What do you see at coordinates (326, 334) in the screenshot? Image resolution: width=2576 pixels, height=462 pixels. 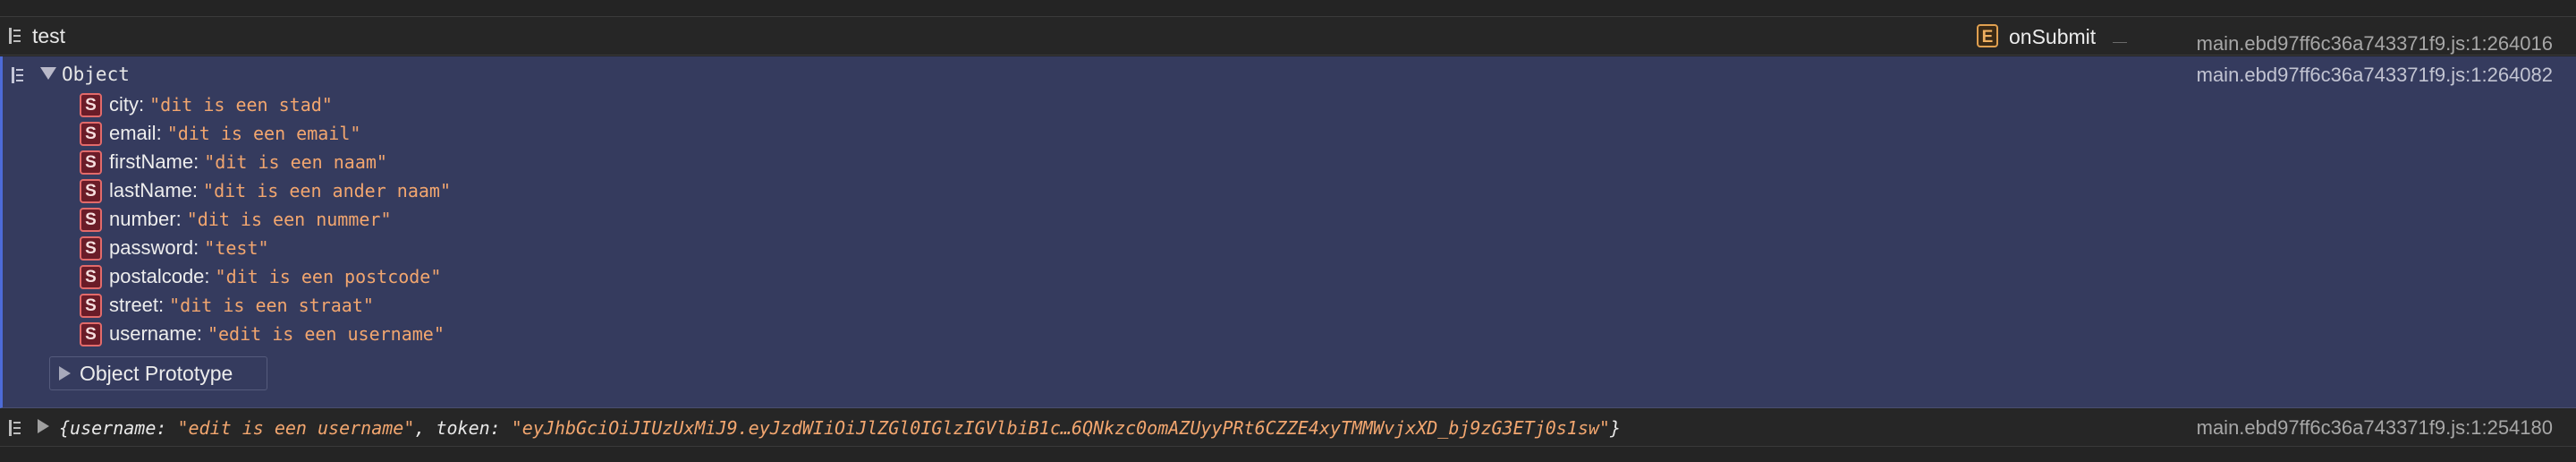 I see `property-value: "edit is een username"` at bounding box center [326, 334].